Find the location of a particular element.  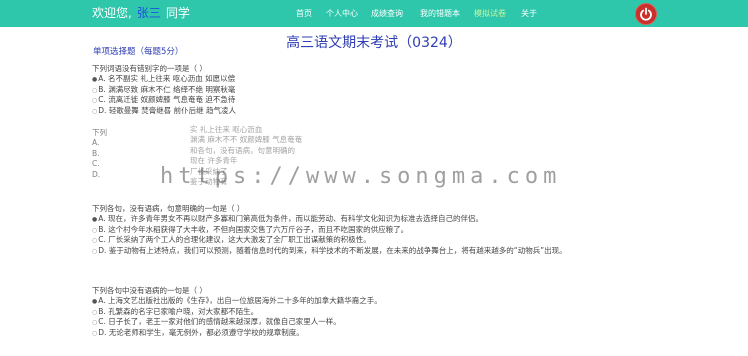

overlap-fragments-left: 下列 A. B. C. D. is located at coordinates (99, 153).